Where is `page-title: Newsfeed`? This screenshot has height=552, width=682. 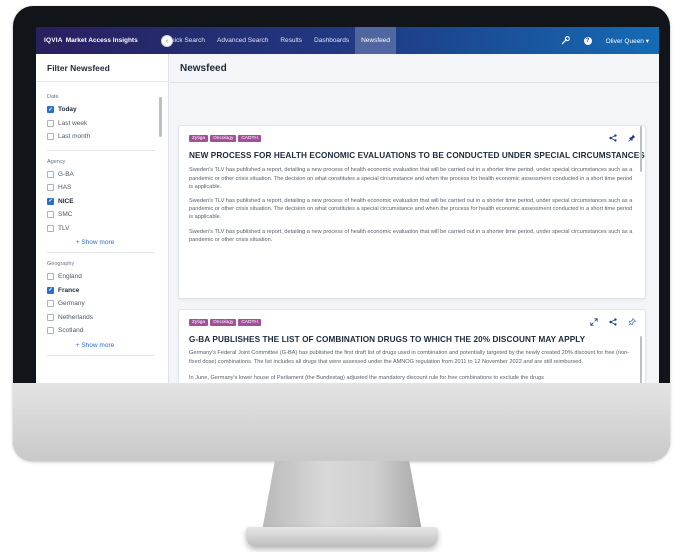
page-title: Newsfeed is located at coordinates (203, 68).